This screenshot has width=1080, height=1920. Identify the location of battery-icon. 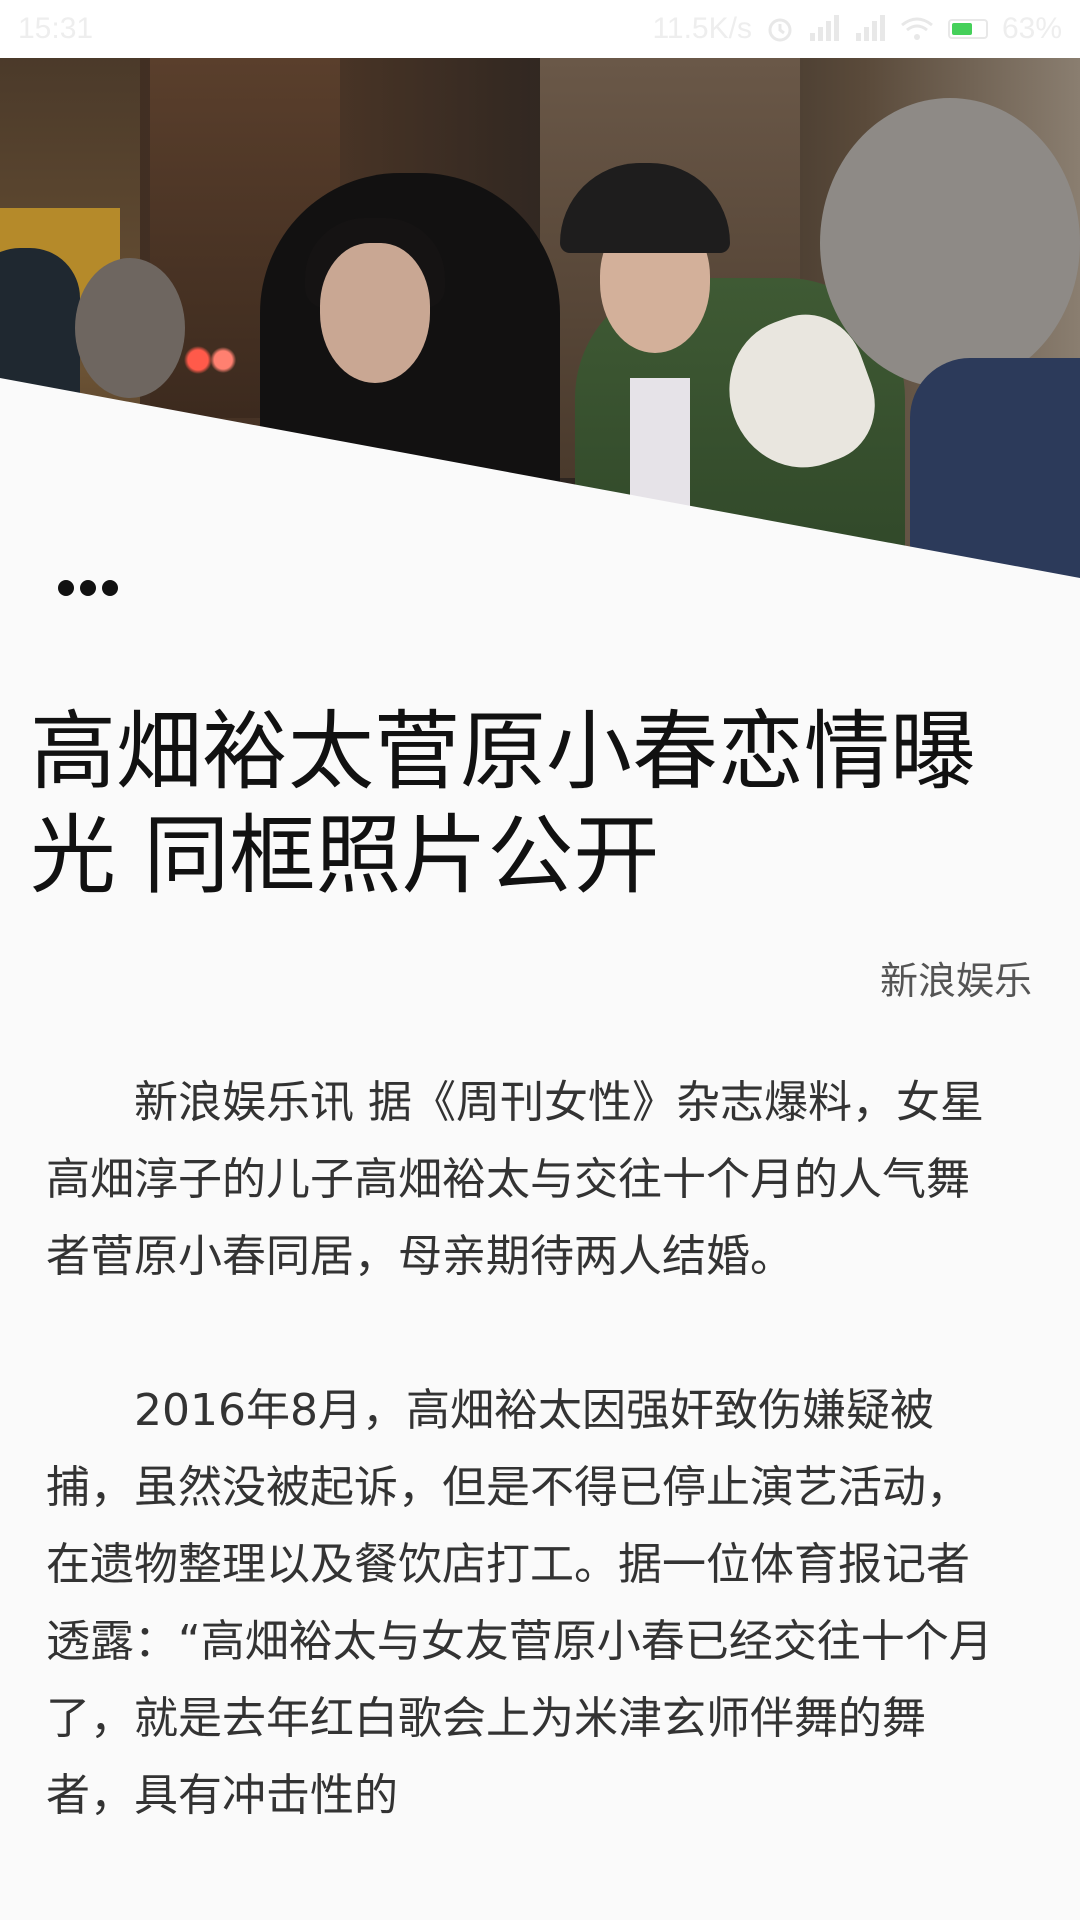
(967, 29).